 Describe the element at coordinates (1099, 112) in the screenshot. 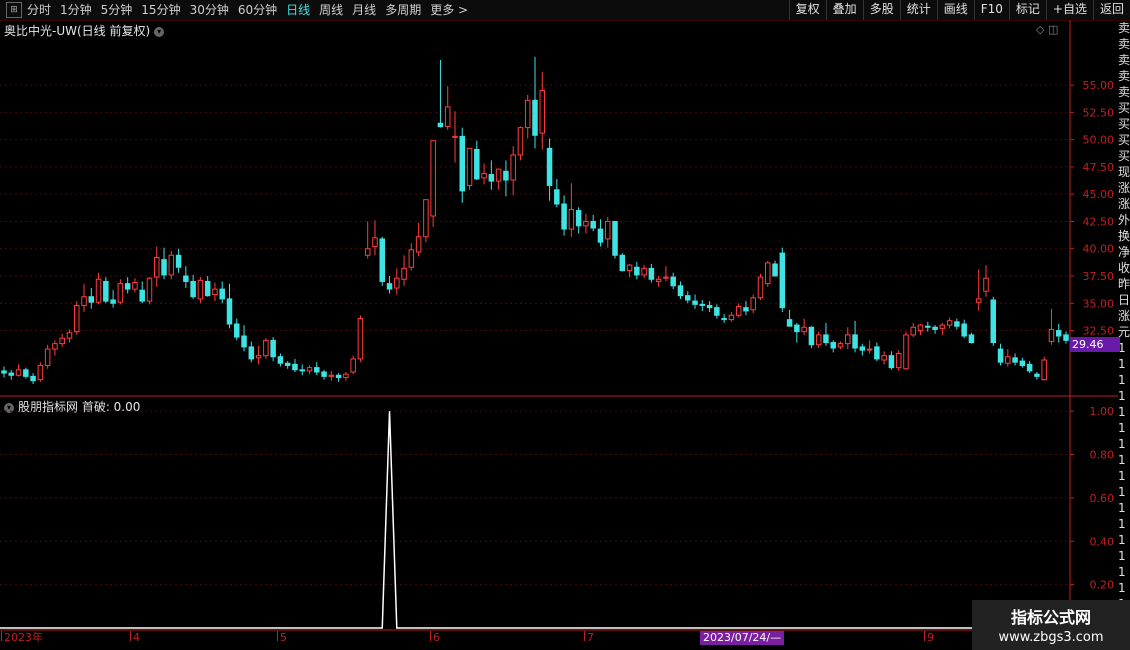

I see `price-tick-label: 52.50` at that location.